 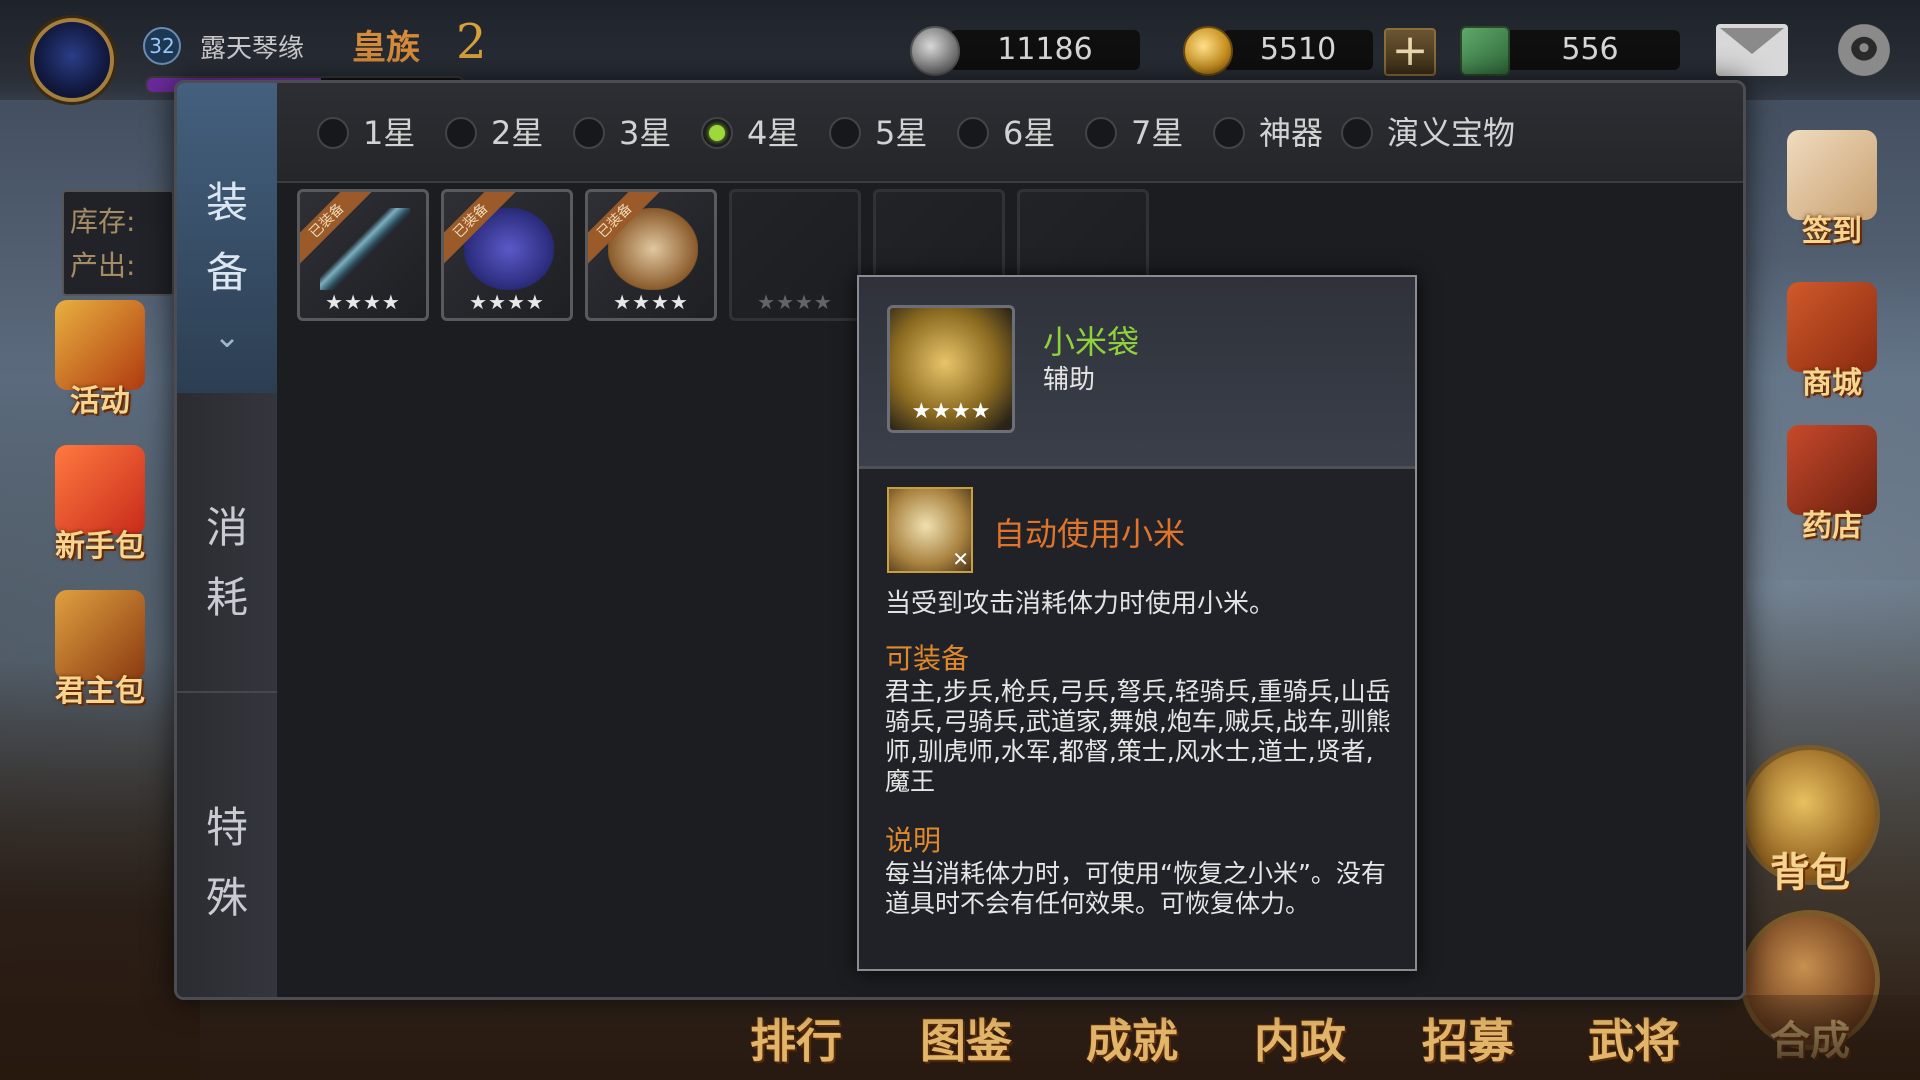 I want to click on skill-name: 自动使用小米, so click(x=1089, y=534).